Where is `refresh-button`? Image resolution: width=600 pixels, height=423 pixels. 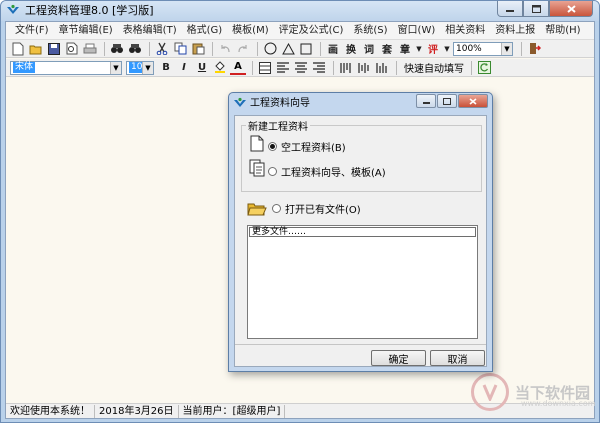 refresh-button is located at coordinates (484, 68).